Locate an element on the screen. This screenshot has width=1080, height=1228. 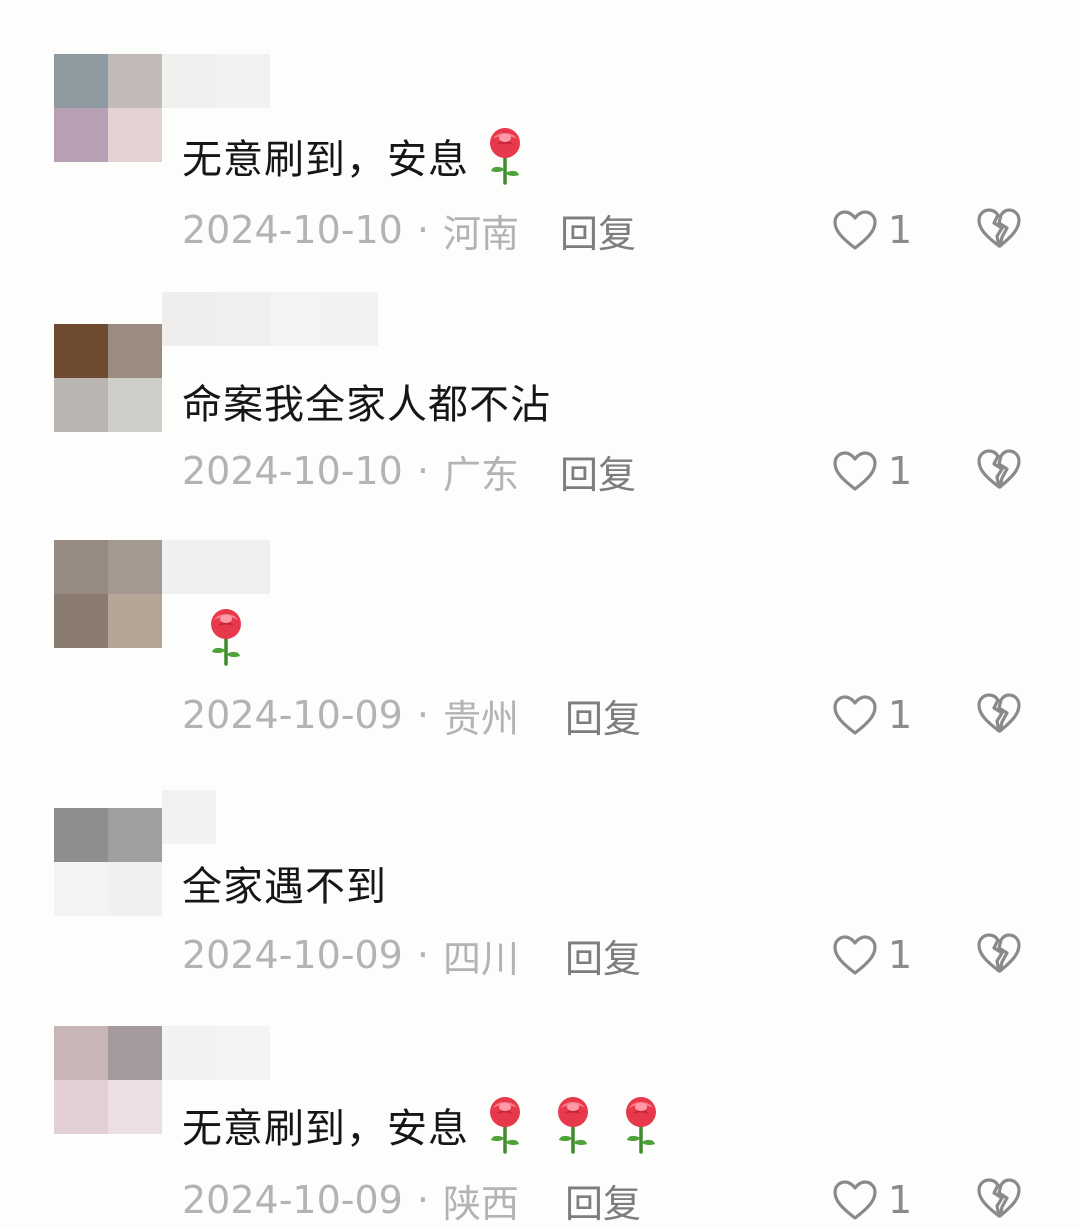
comment-text is located at coordinates (219, 637).